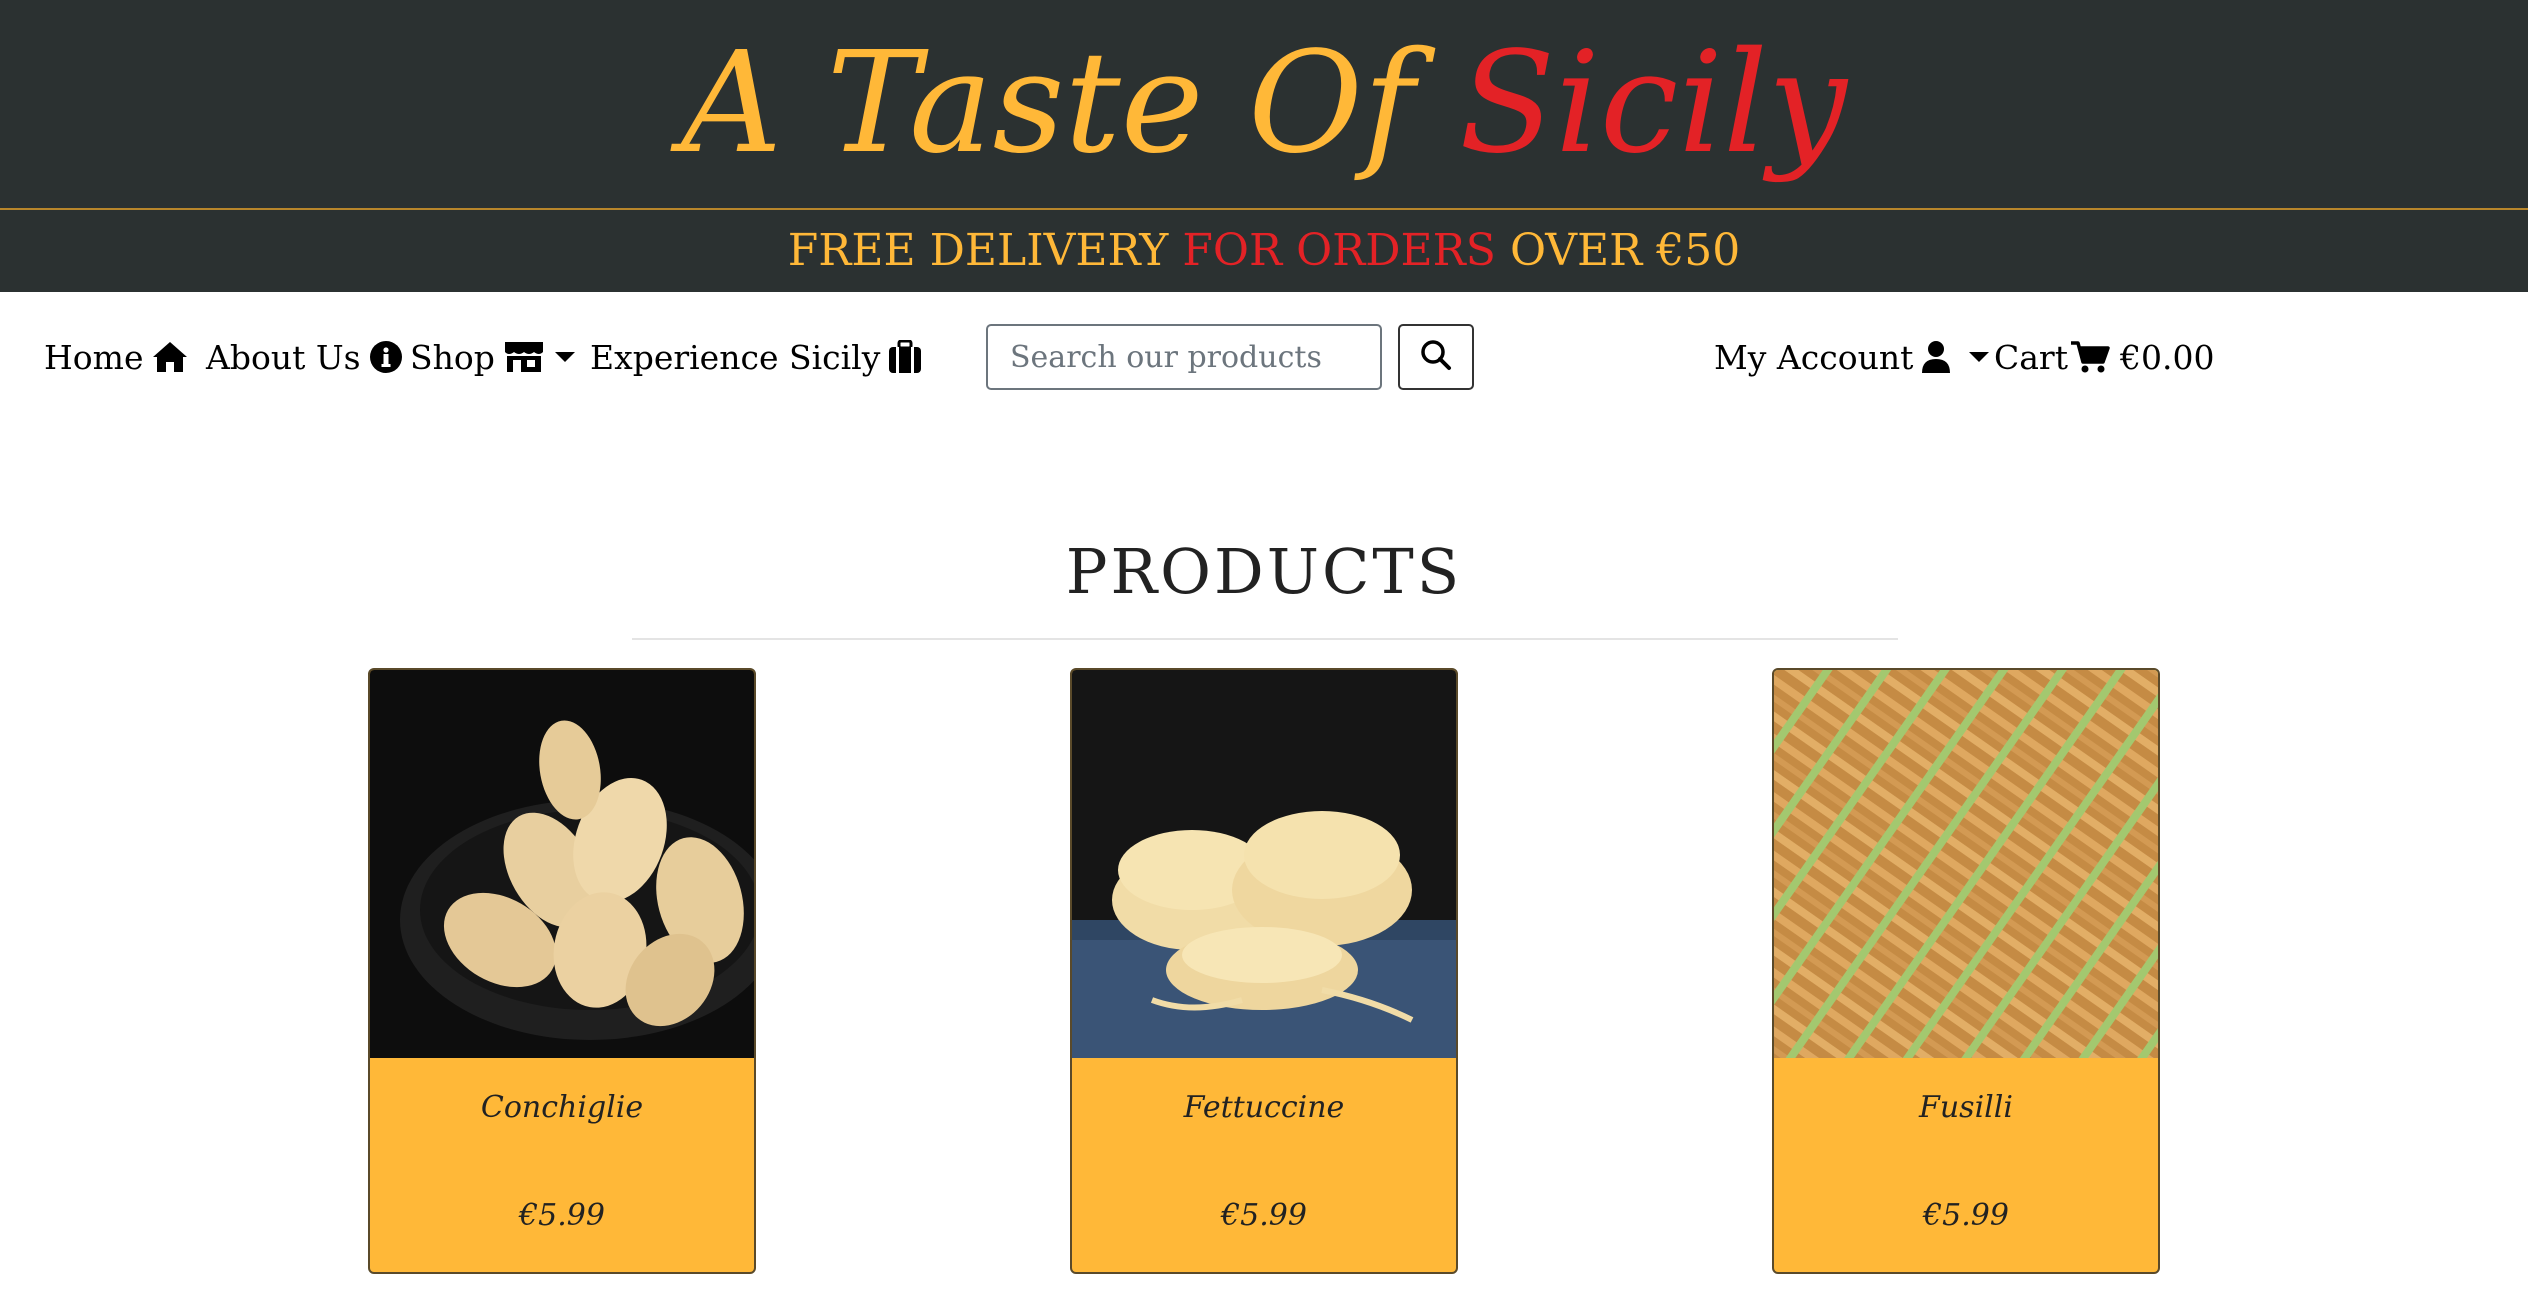 This screenshot has width=2528, height=1304. I want to click on nav-shop-dropdown: Shop, so click(492, 357).